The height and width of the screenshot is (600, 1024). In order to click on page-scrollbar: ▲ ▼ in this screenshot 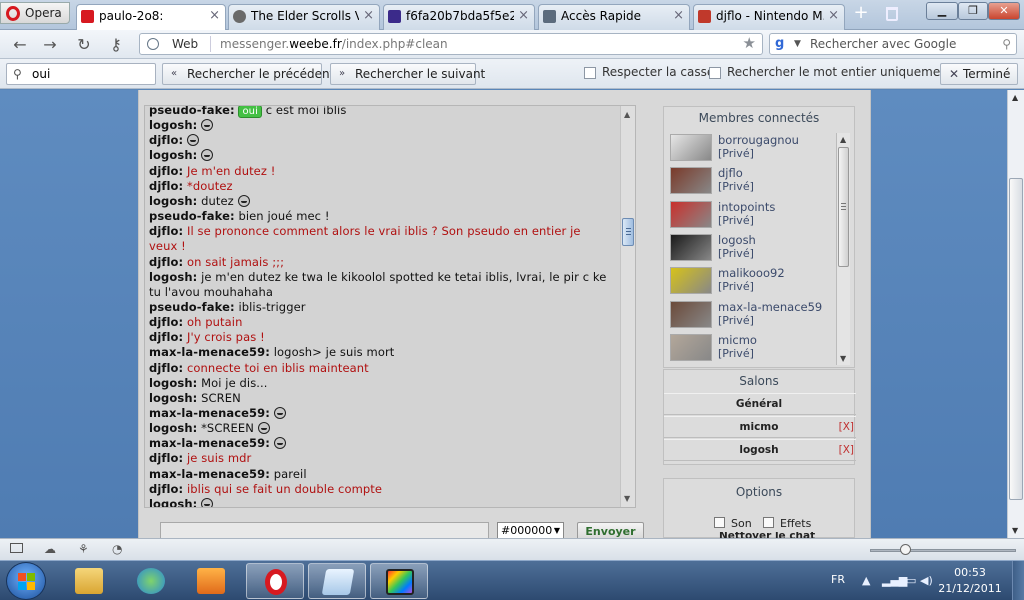, I will do `click(1015, 314)`.